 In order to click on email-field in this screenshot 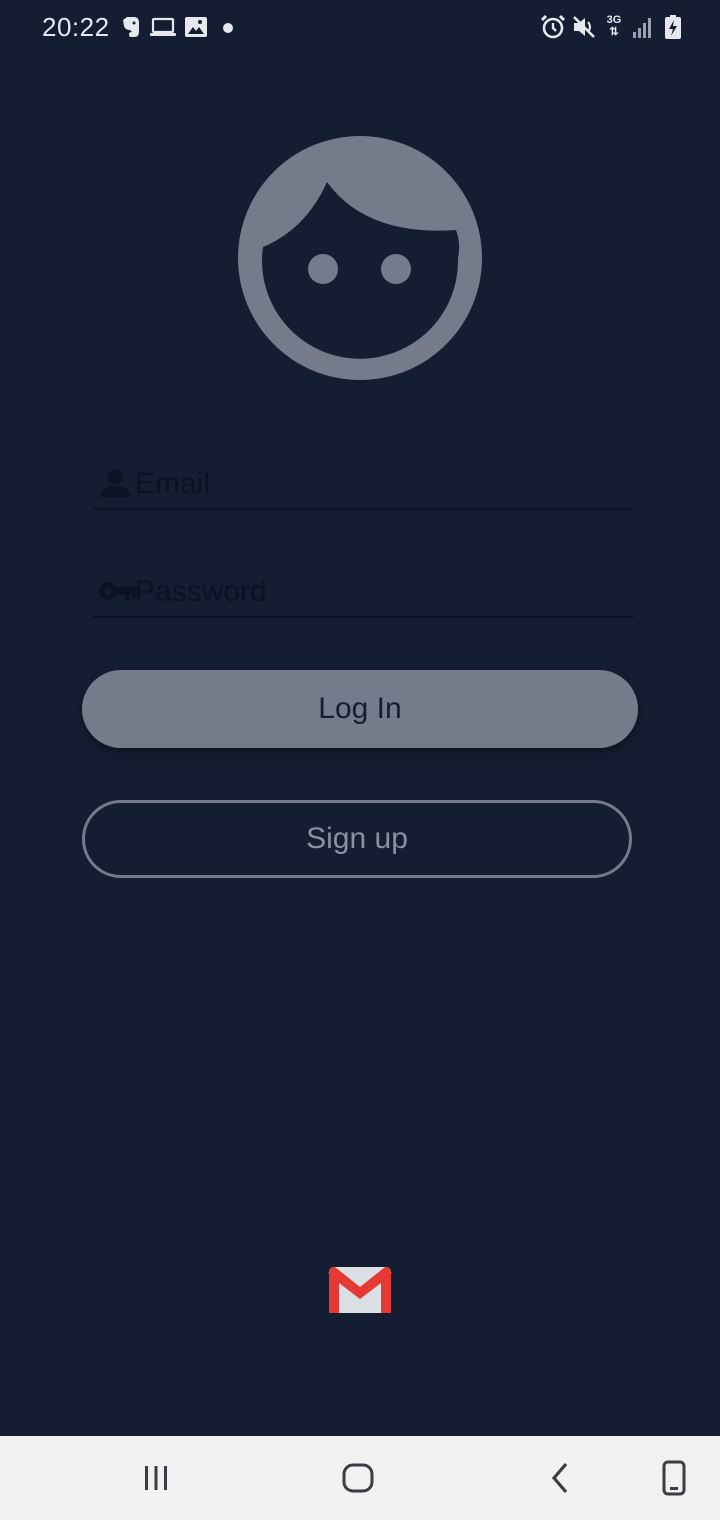, I will do `click(363, 484)`.